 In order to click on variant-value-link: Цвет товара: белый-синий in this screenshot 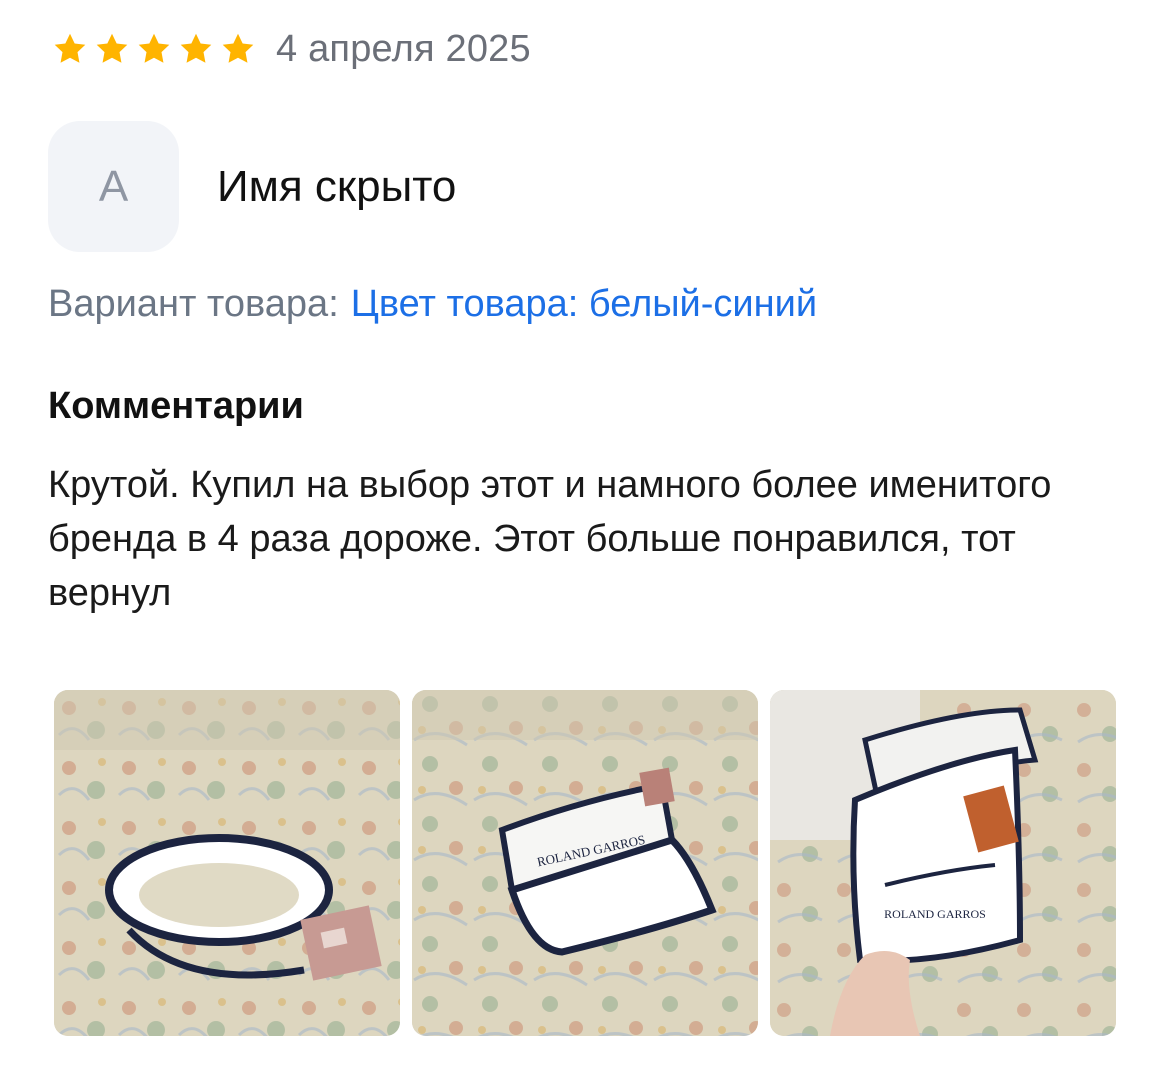, I will do `click(584, 304)`.